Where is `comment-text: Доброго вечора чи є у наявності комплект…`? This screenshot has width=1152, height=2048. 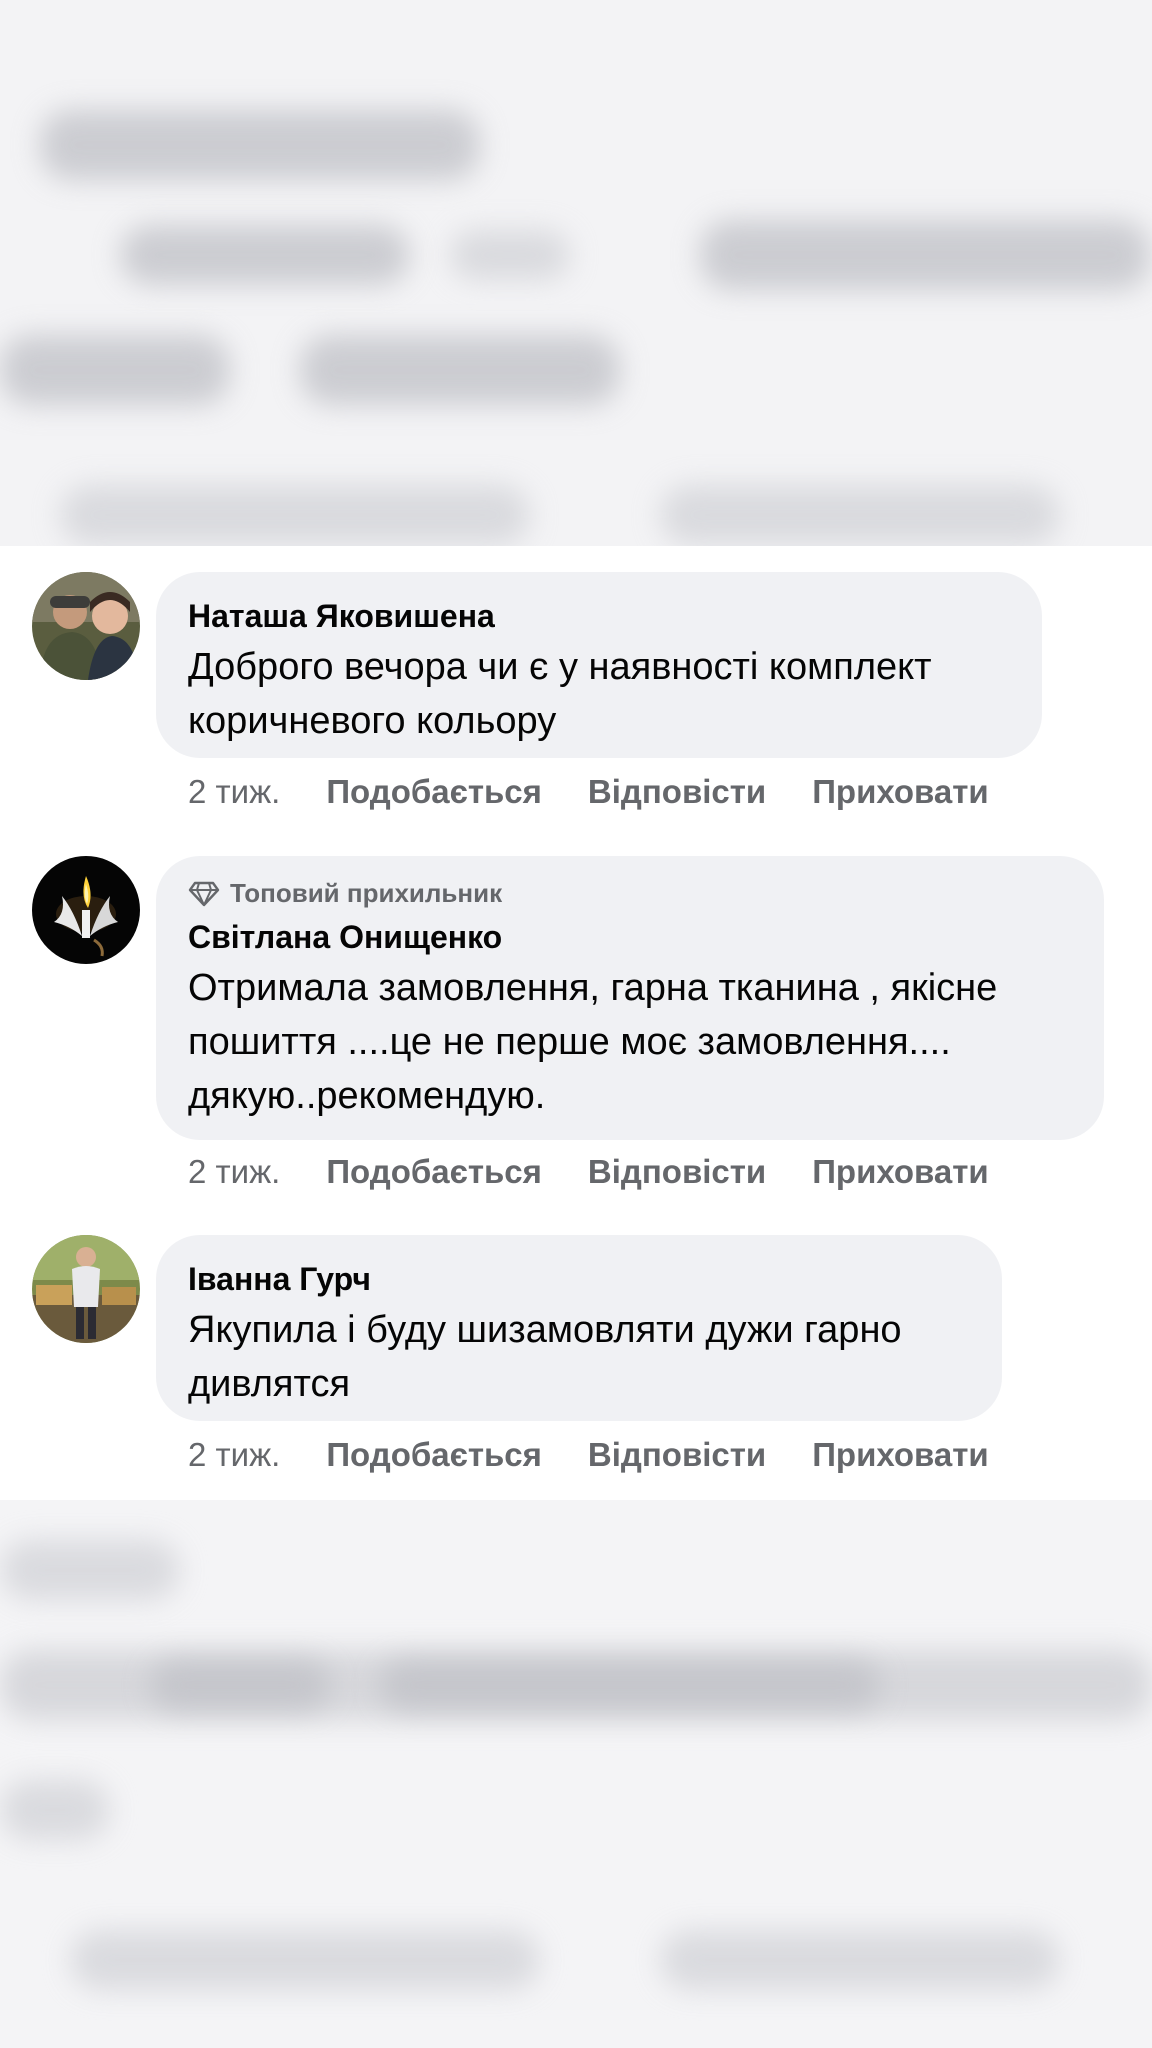 comment-text: Доброго вечора чи є у наявності комплект… is located at coordinates (560, 694).